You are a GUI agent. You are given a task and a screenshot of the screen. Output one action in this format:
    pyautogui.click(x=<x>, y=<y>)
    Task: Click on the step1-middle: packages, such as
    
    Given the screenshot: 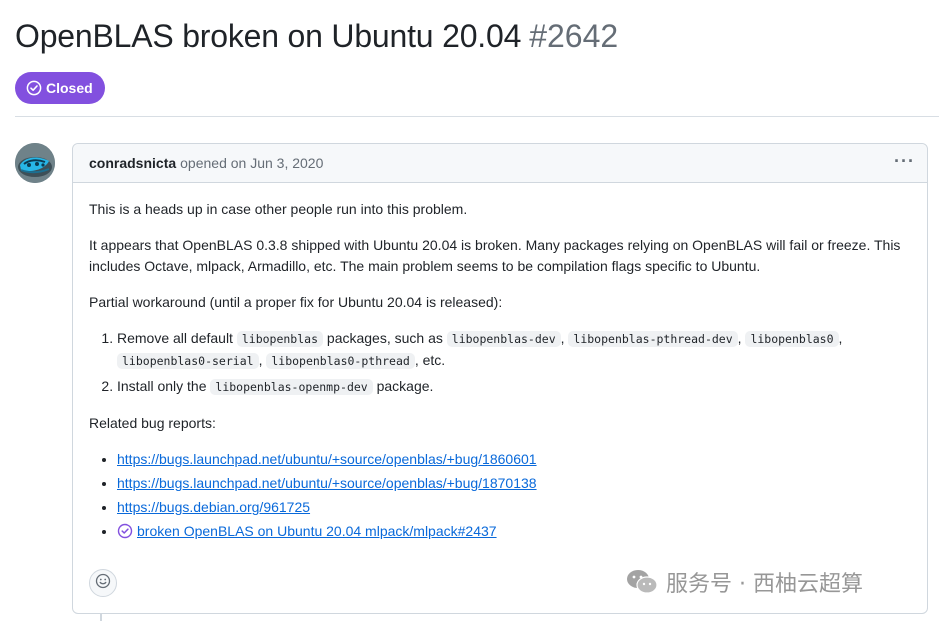 What is the action you would take?
    pyautogui.click(x=384, y=338)
    